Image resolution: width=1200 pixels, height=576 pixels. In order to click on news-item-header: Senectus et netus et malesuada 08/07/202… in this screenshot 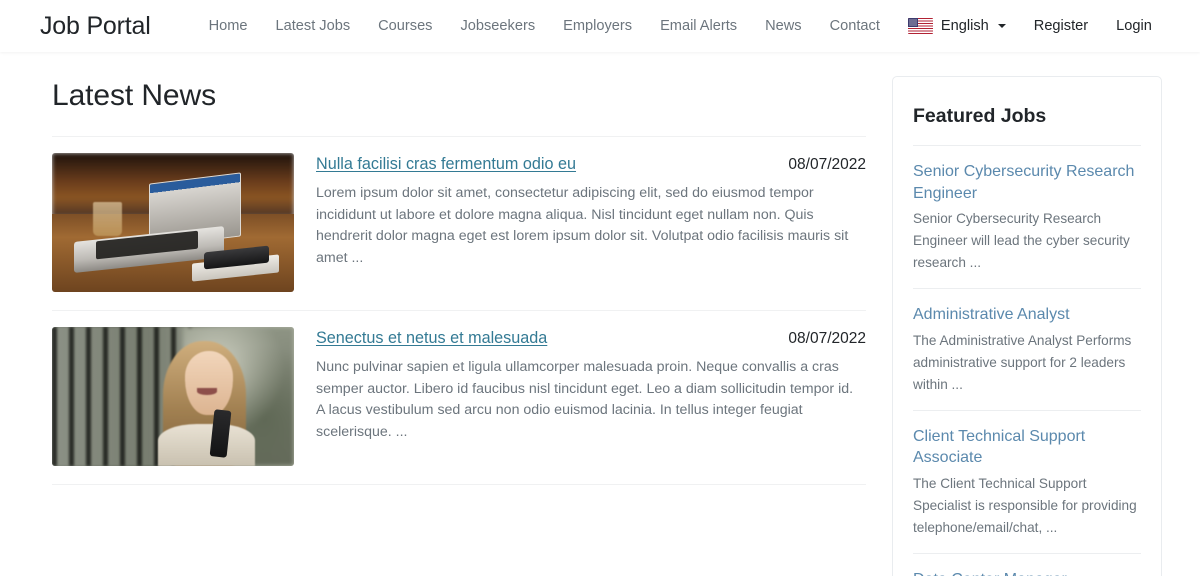, I will do `click(591, 338)`.